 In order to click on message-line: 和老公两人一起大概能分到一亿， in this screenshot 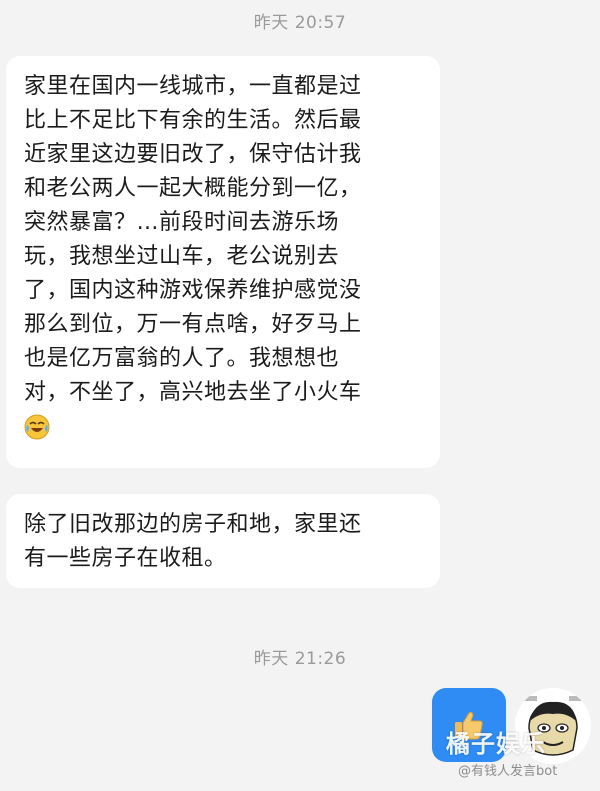, I will do `click(193, 188)`.